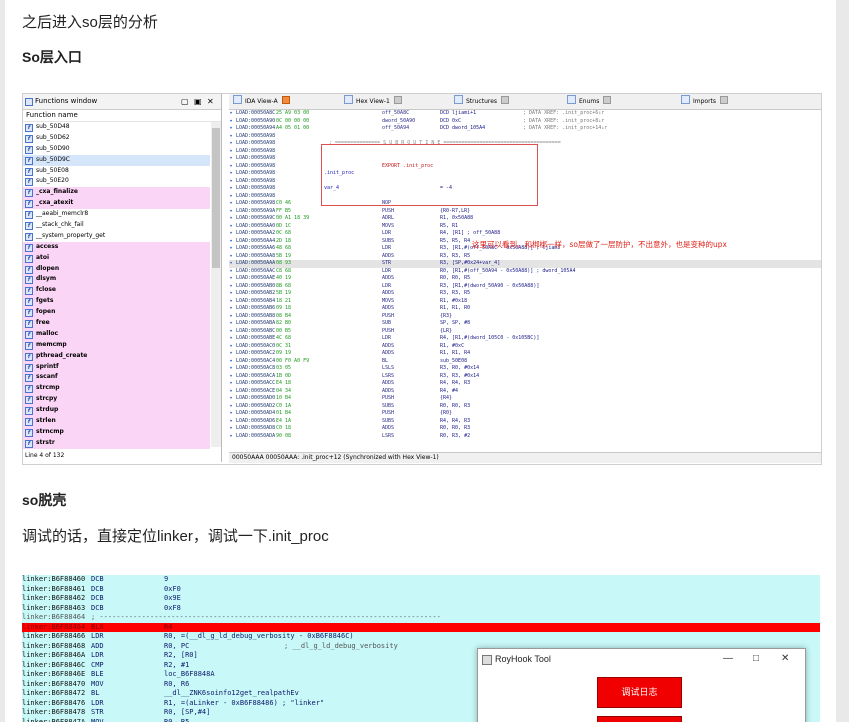 This screenshot has width=849, height=722. I want to click on function-name-header: Function name, so click(122, 116).